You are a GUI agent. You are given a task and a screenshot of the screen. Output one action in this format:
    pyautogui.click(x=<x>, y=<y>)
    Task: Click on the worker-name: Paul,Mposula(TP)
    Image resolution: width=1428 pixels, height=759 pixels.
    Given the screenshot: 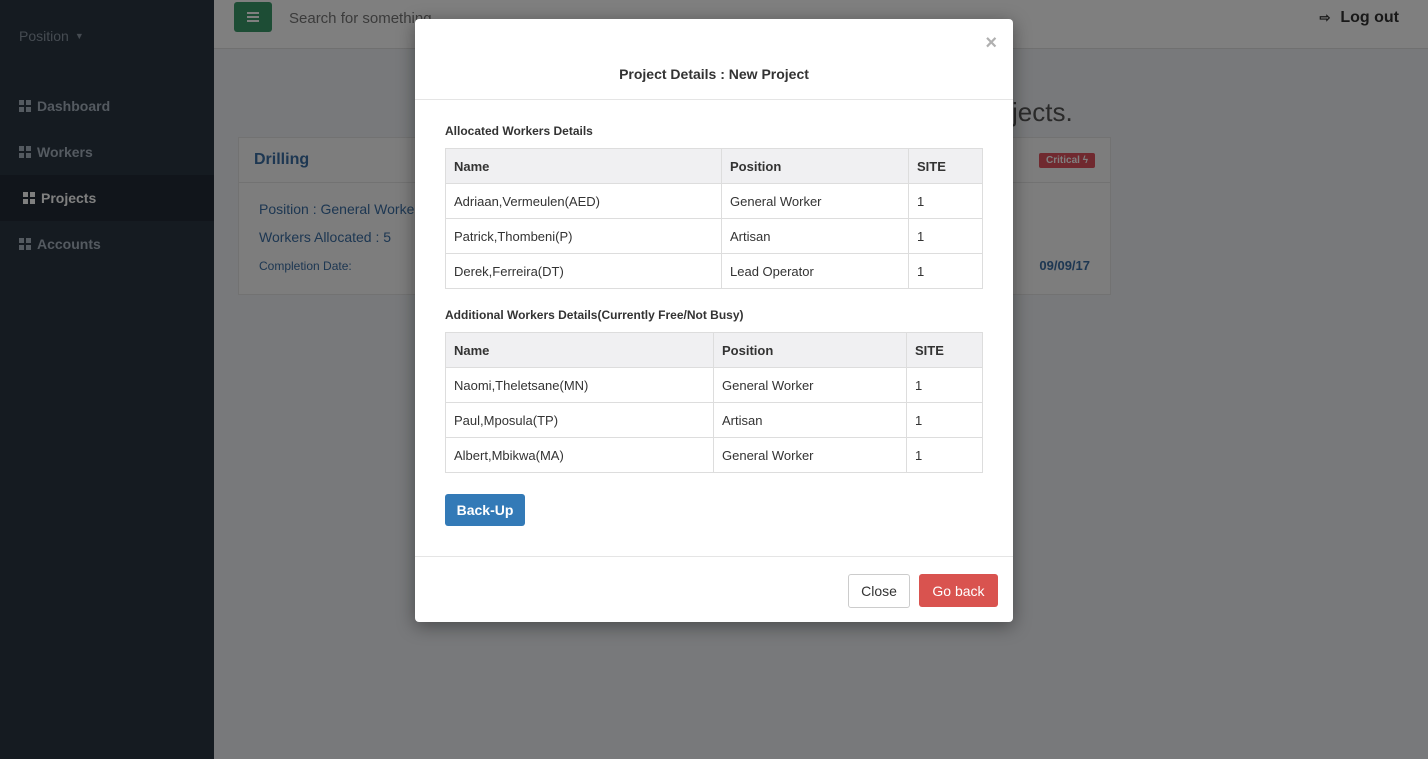 What is the action you would take?
    pyautogui.click(x=579, y=420)
    